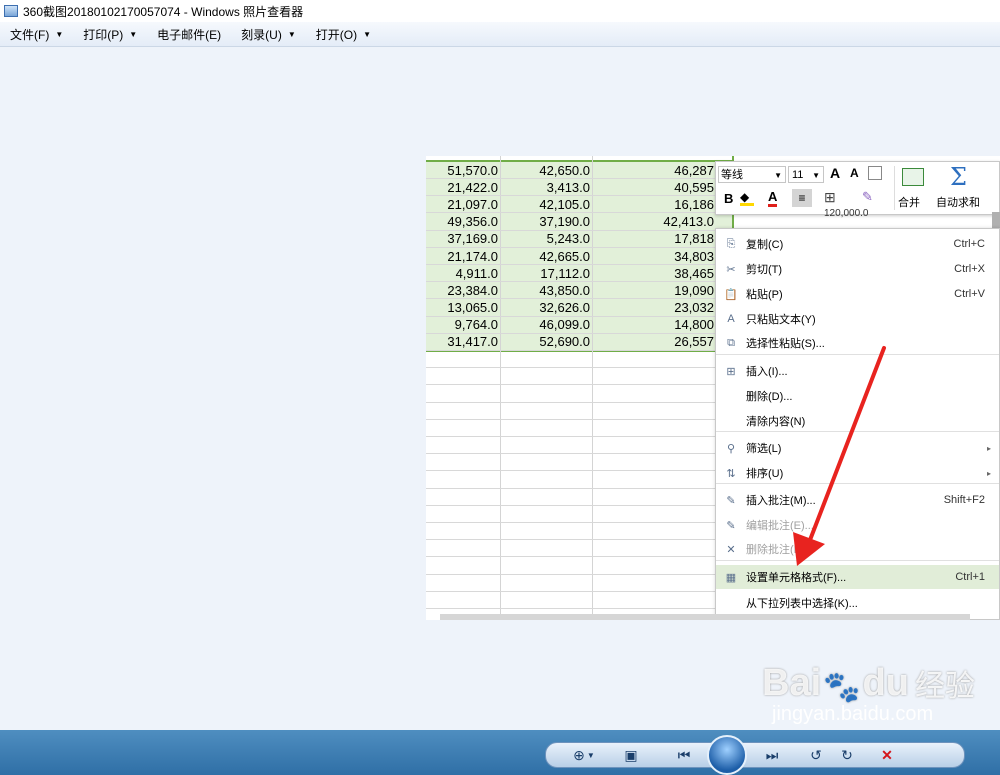 This screenshot has height=775, width=1000. I want to click on previous-button: ⏮, so click(684, 755).